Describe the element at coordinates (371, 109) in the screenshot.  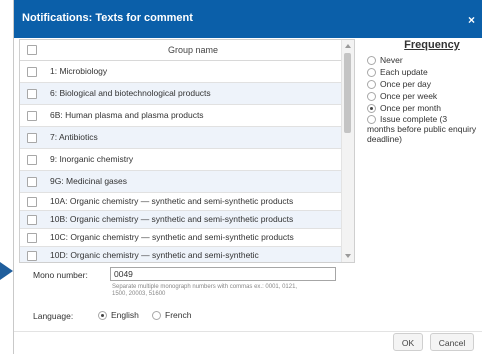
I see `radio-once-per-month` at that location.